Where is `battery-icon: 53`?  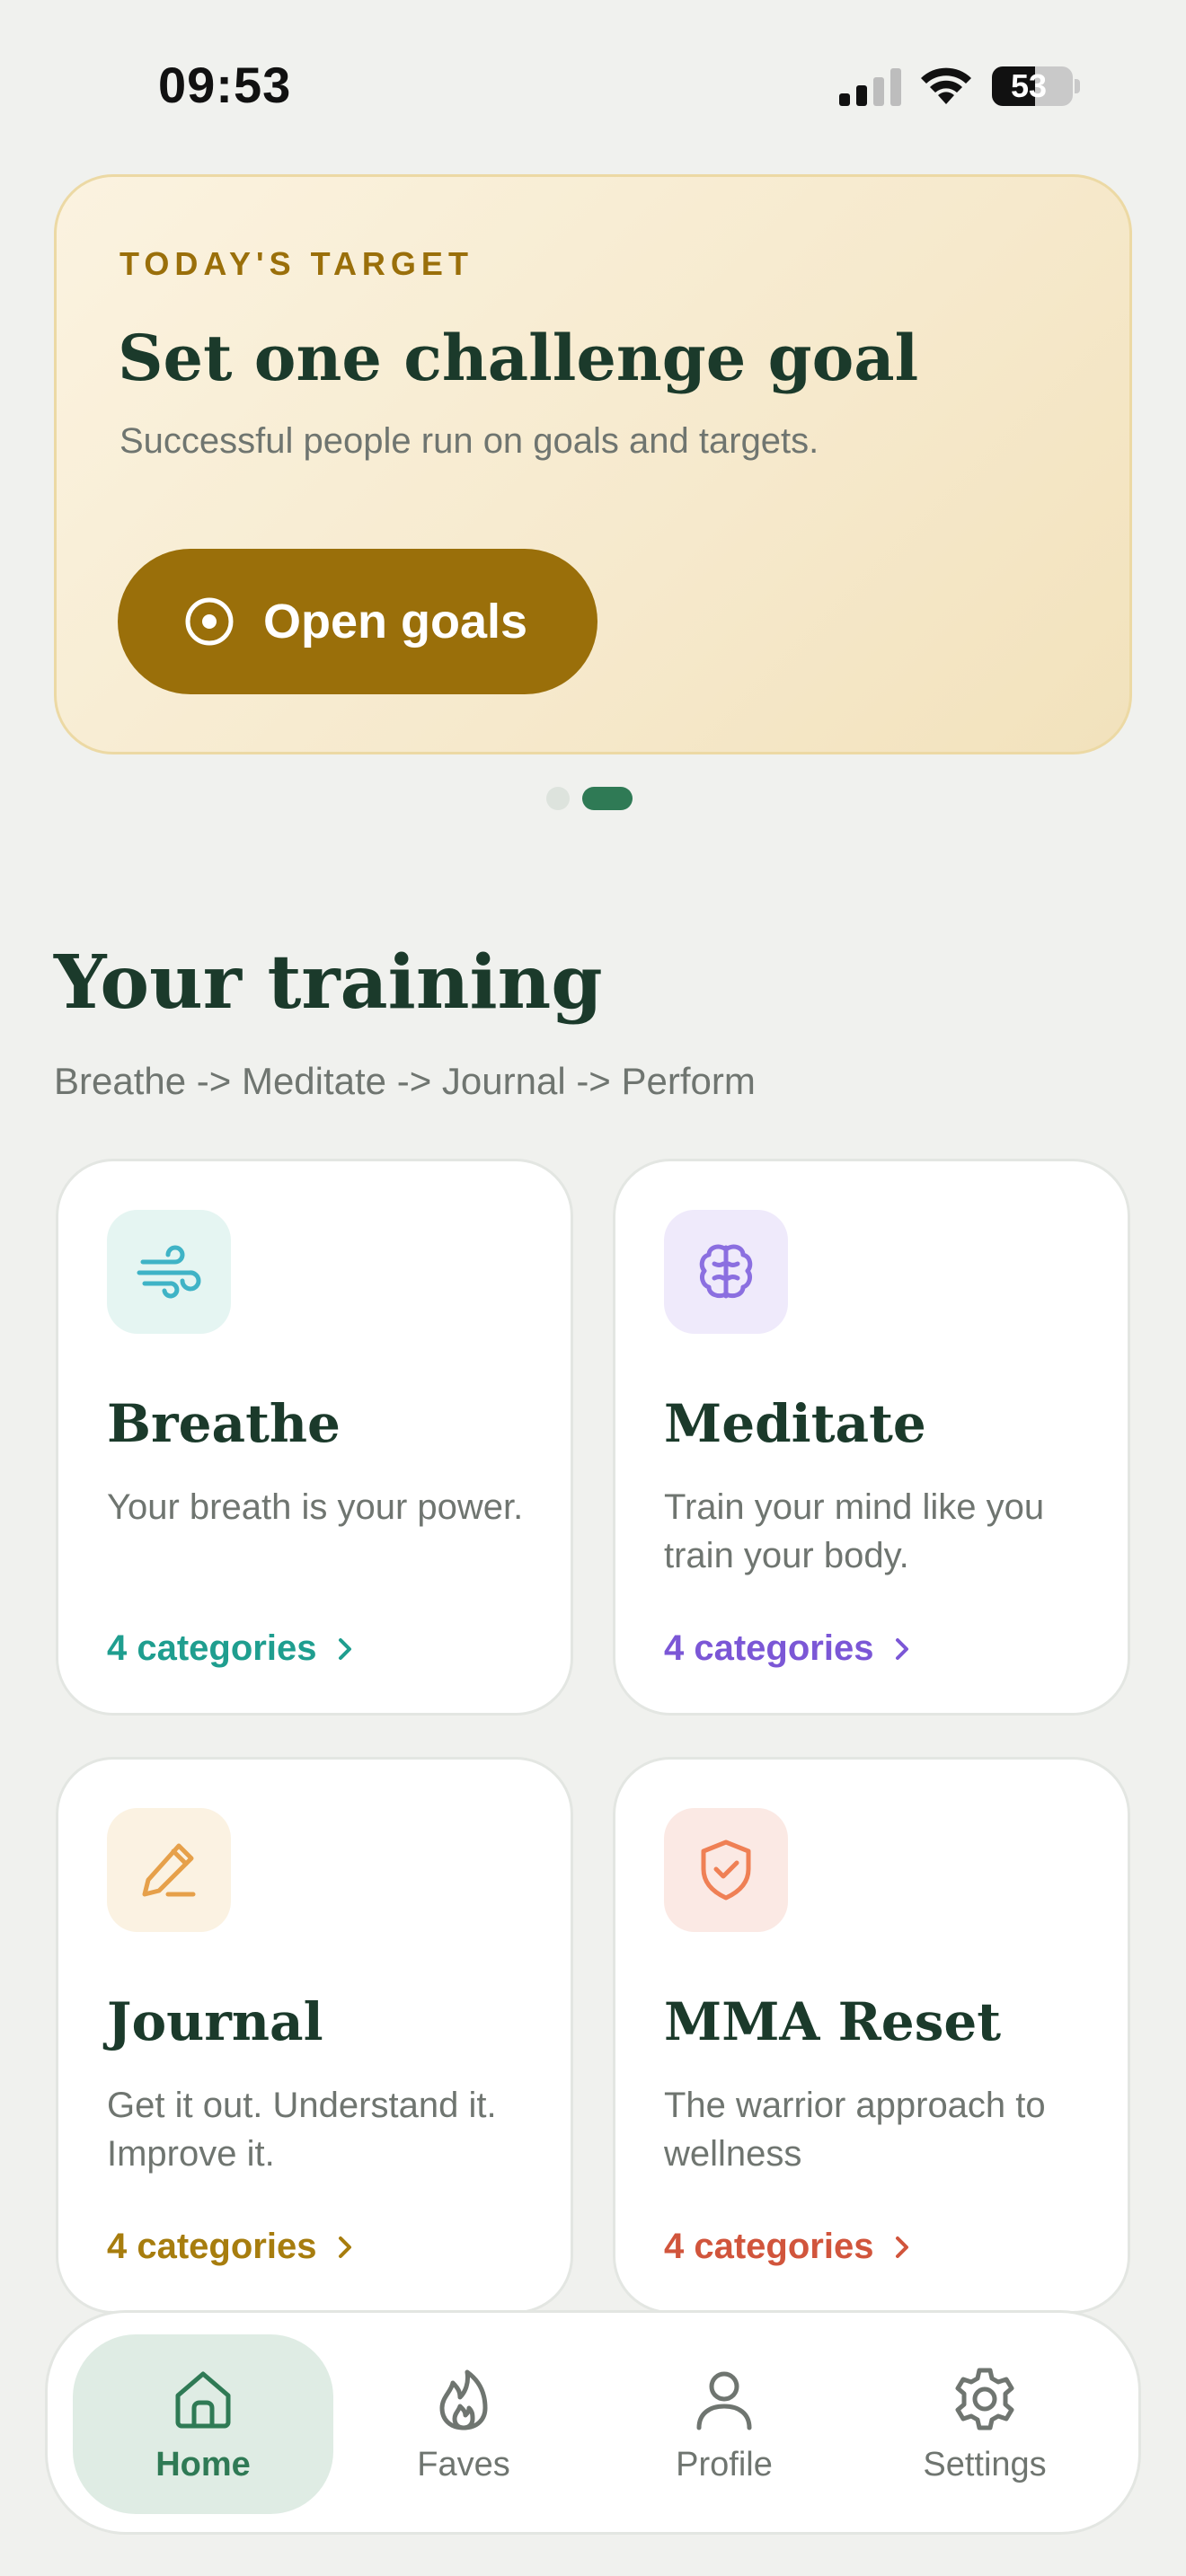
battery-icon: 53 is located at coordinates (1032, 86).